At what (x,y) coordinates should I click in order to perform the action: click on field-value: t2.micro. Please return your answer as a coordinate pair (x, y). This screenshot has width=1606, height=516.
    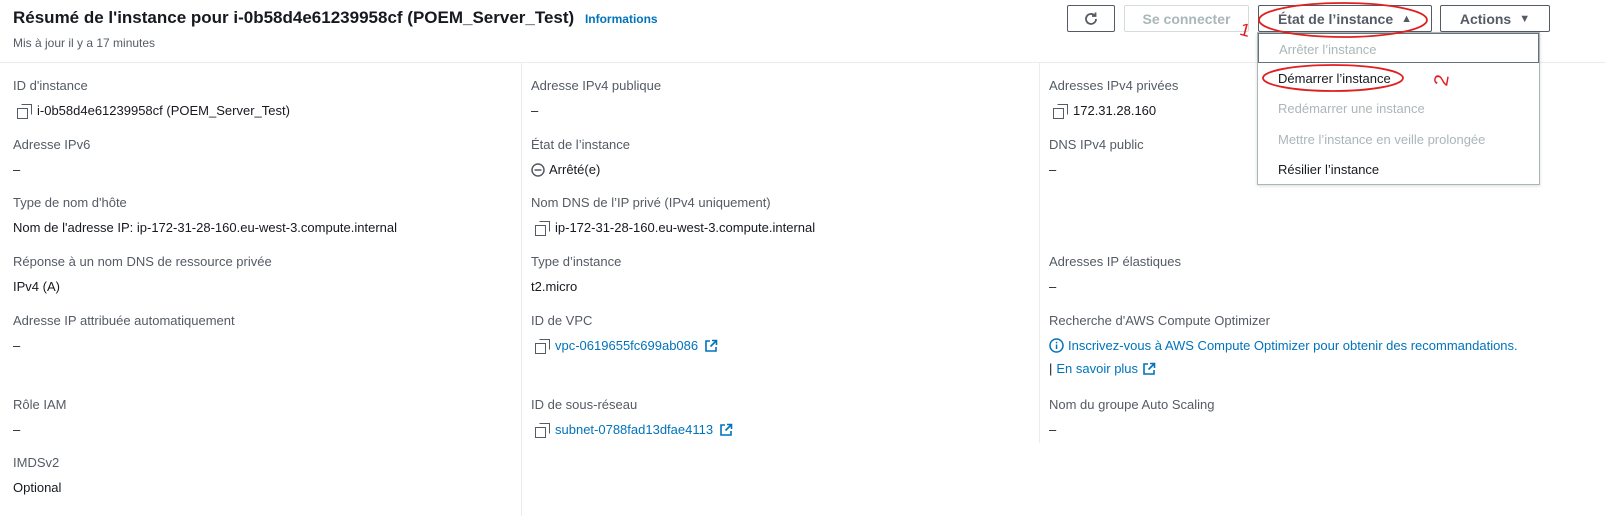
    Looking at the image, I should click on (554, 286).